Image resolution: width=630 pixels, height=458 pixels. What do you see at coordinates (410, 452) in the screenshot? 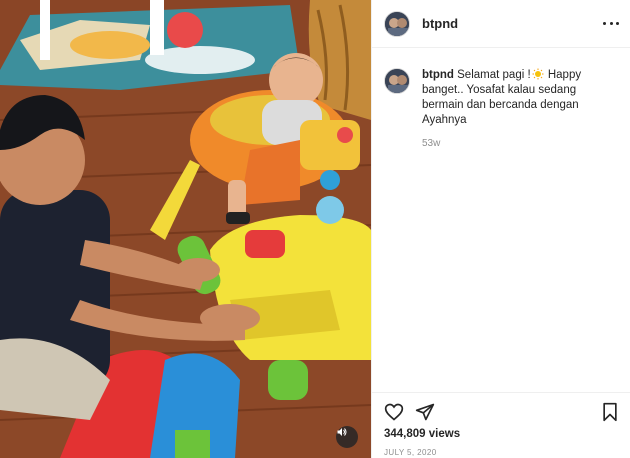
I see `post-date: JULY 5, 2020` at bounding box center [410, 452].